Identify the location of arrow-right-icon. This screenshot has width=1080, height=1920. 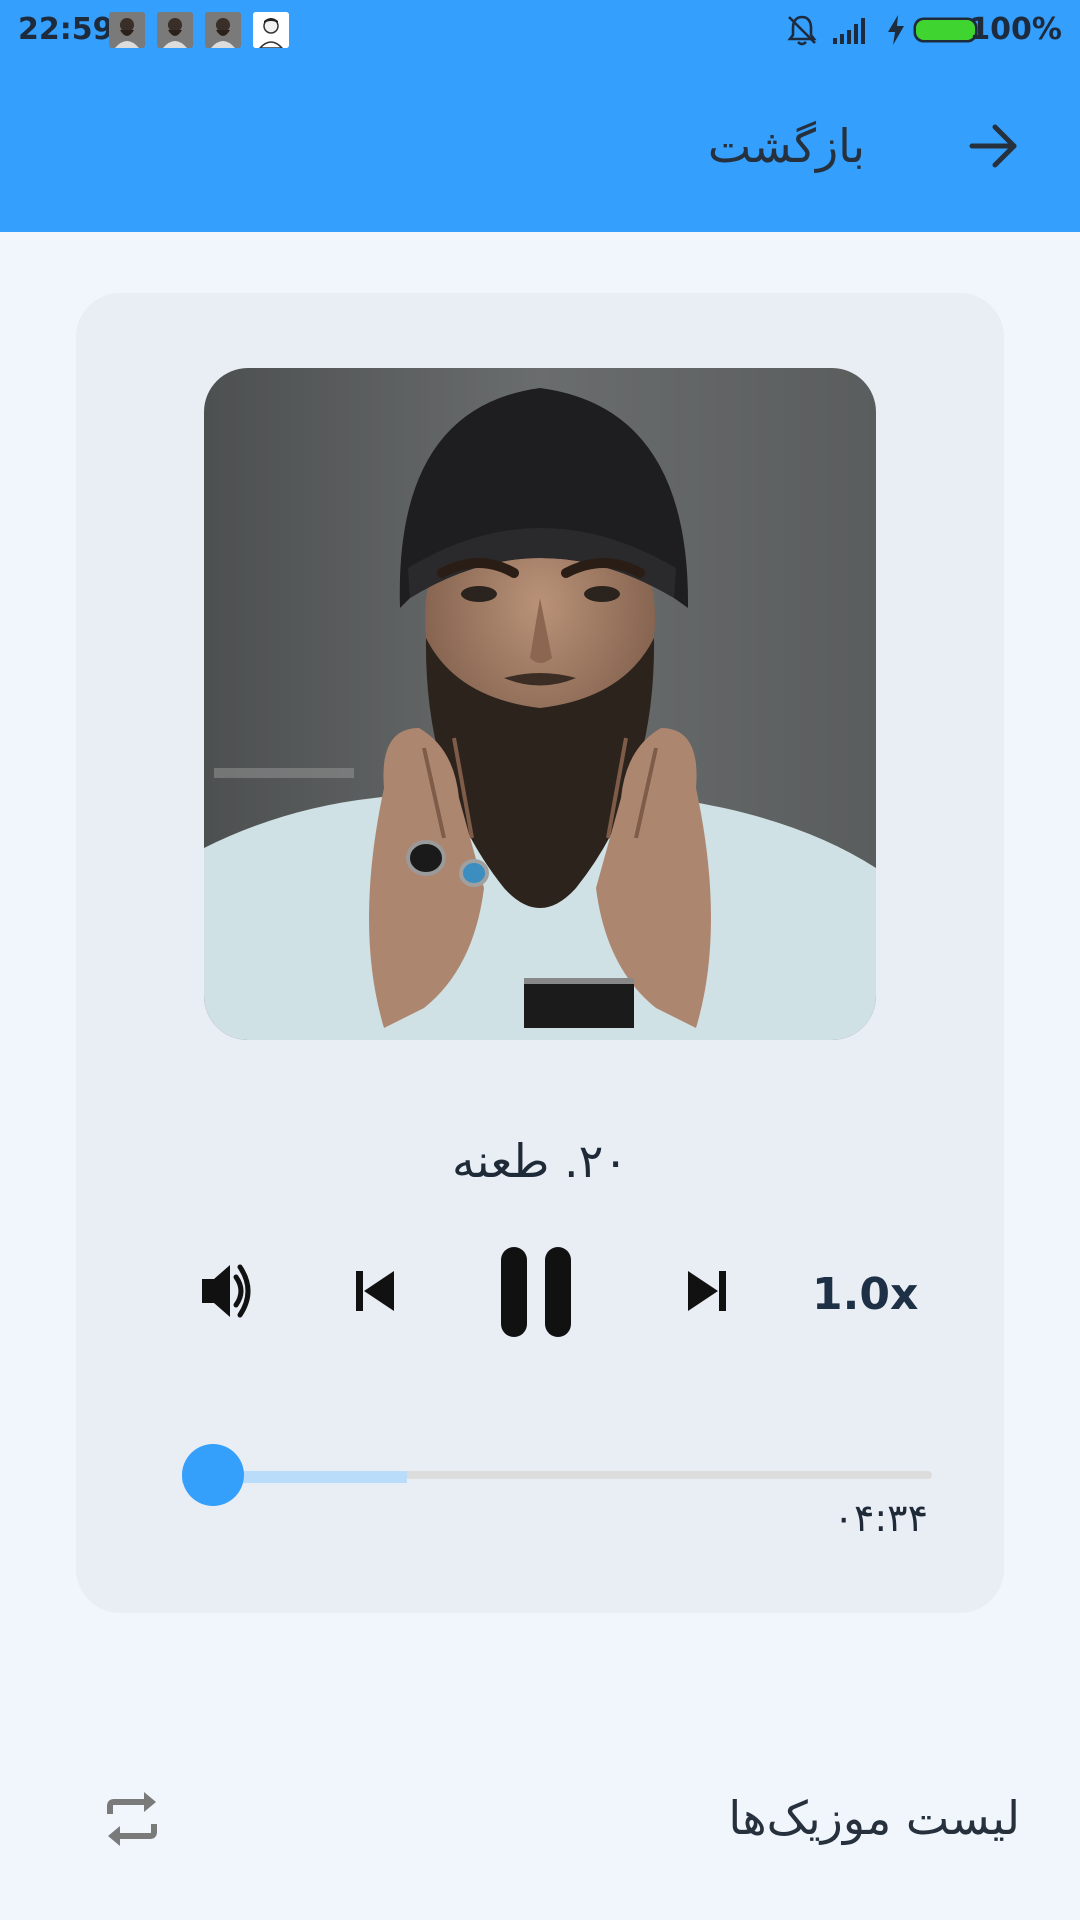
(994, 146).